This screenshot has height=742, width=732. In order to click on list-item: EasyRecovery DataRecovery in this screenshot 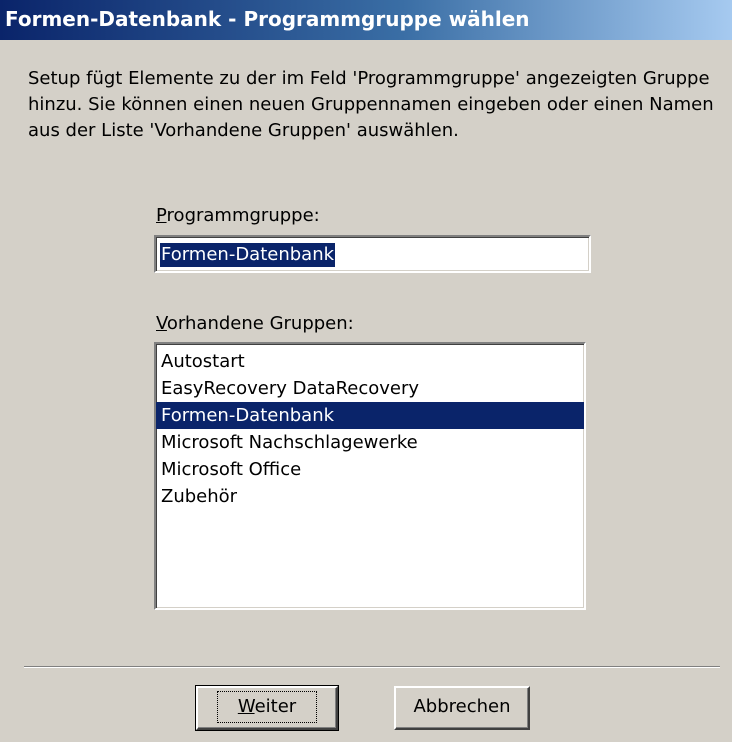, I will do `click(370, 388)`.